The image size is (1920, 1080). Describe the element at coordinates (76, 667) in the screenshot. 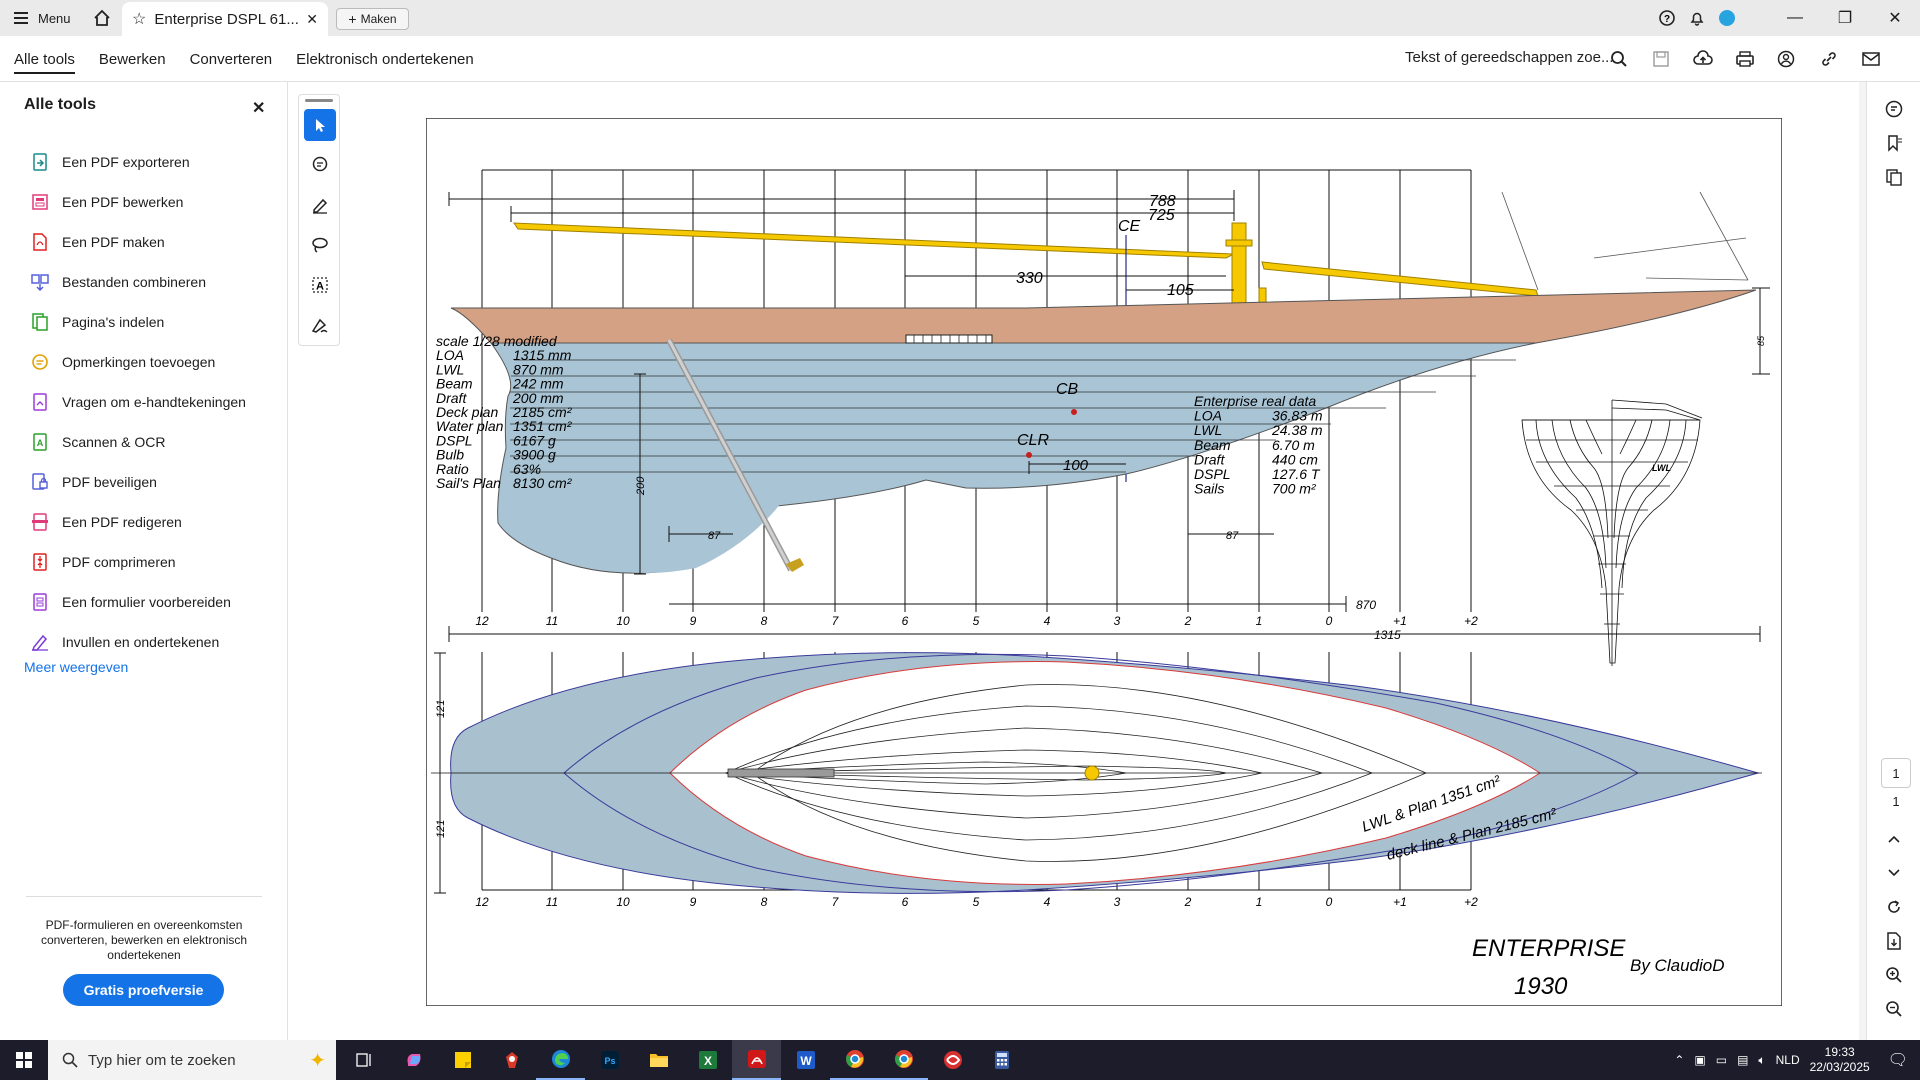

I see `show-more-link: Meer weergeven` at that location.